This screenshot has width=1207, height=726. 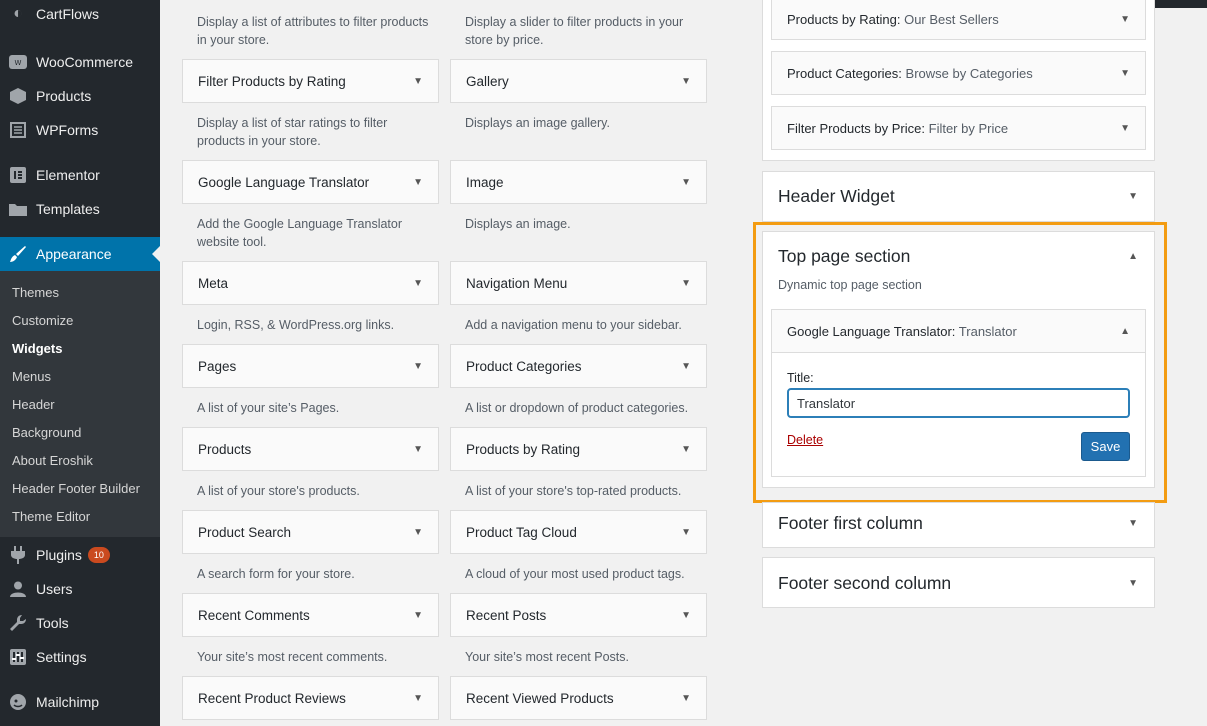 What do you see at coordinates (969, 73) in the screenshot?
I see `placed-widget-subtitle: Browse by Categories` at bounding box center [969, 73].